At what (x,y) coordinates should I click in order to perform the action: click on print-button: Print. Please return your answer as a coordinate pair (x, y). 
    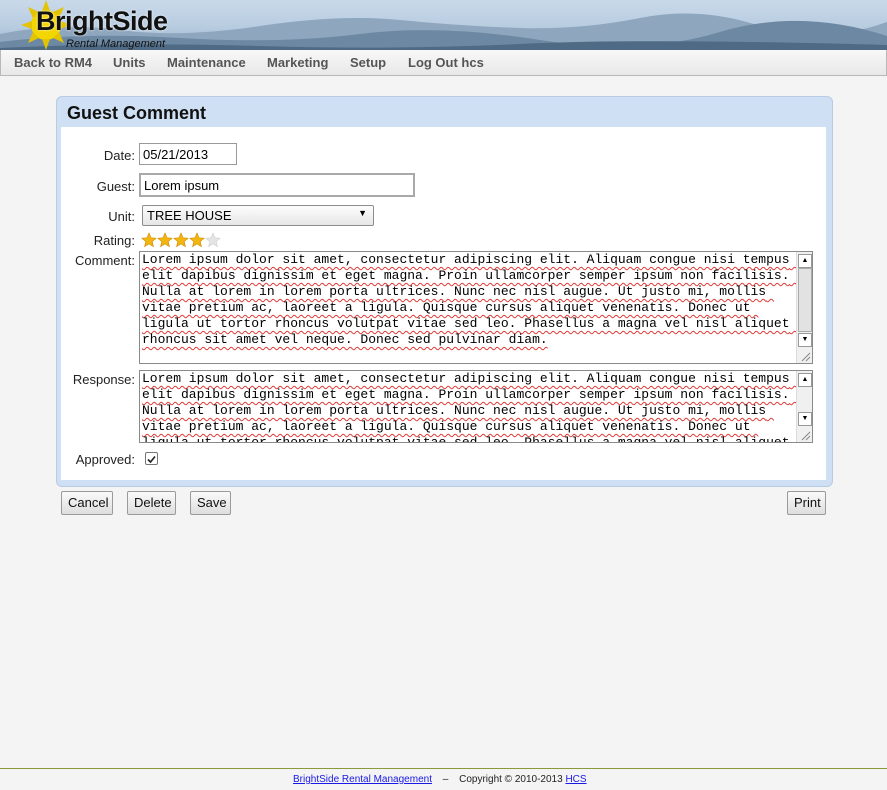
    Looking at the image, I should click on (806, 503).